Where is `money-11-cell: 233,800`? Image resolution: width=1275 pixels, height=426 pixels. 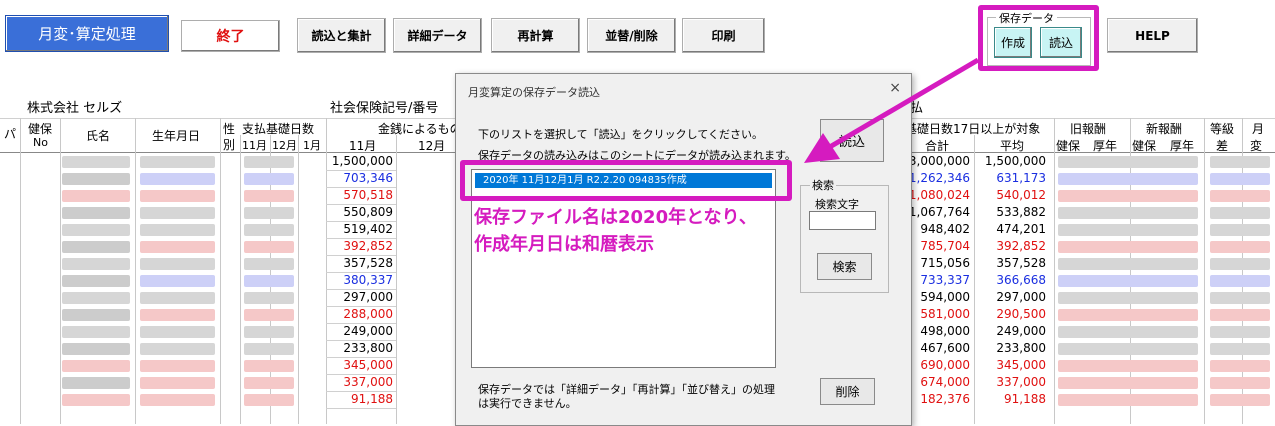 money-11-cell: 233,800 is located at coordinates (368, 348).